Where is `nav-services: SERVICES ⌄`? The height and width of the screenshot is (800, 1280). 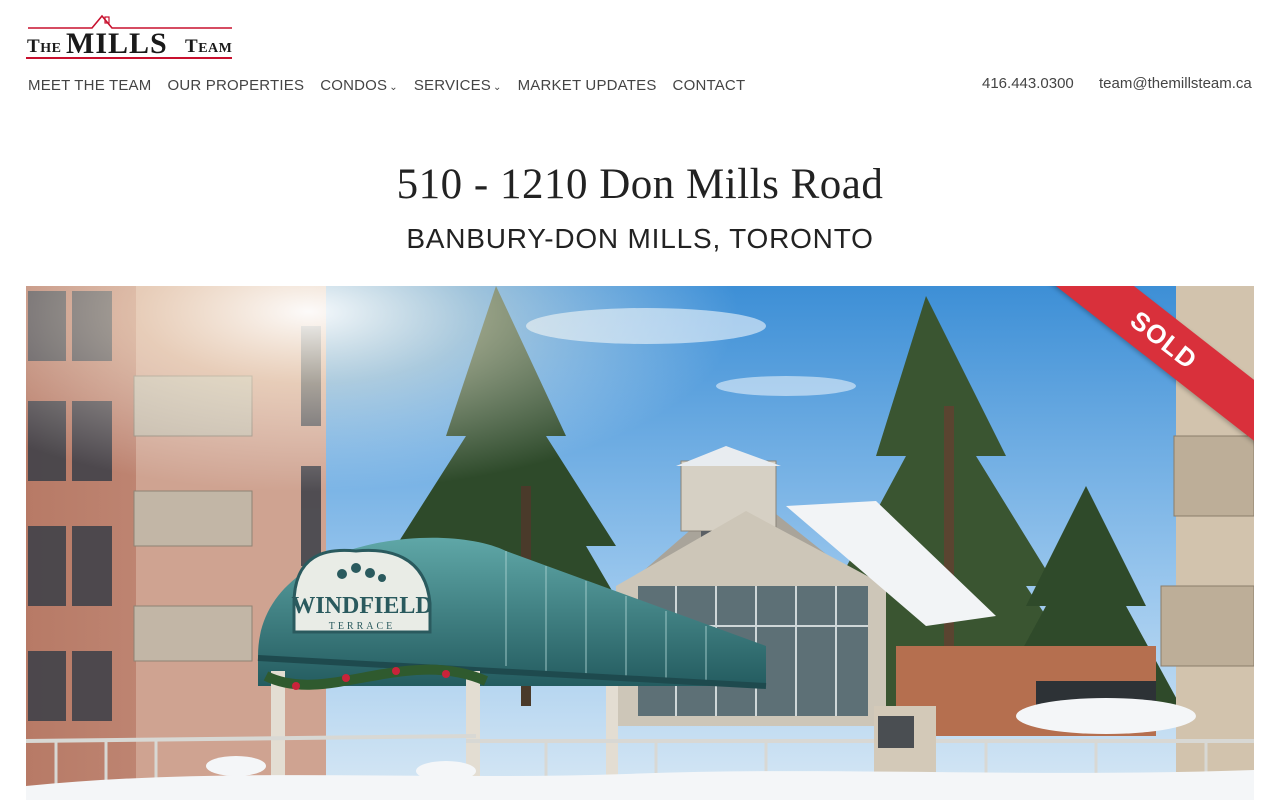
nav-services: SERVICES ⌄ is located at coordinates (458, 85).